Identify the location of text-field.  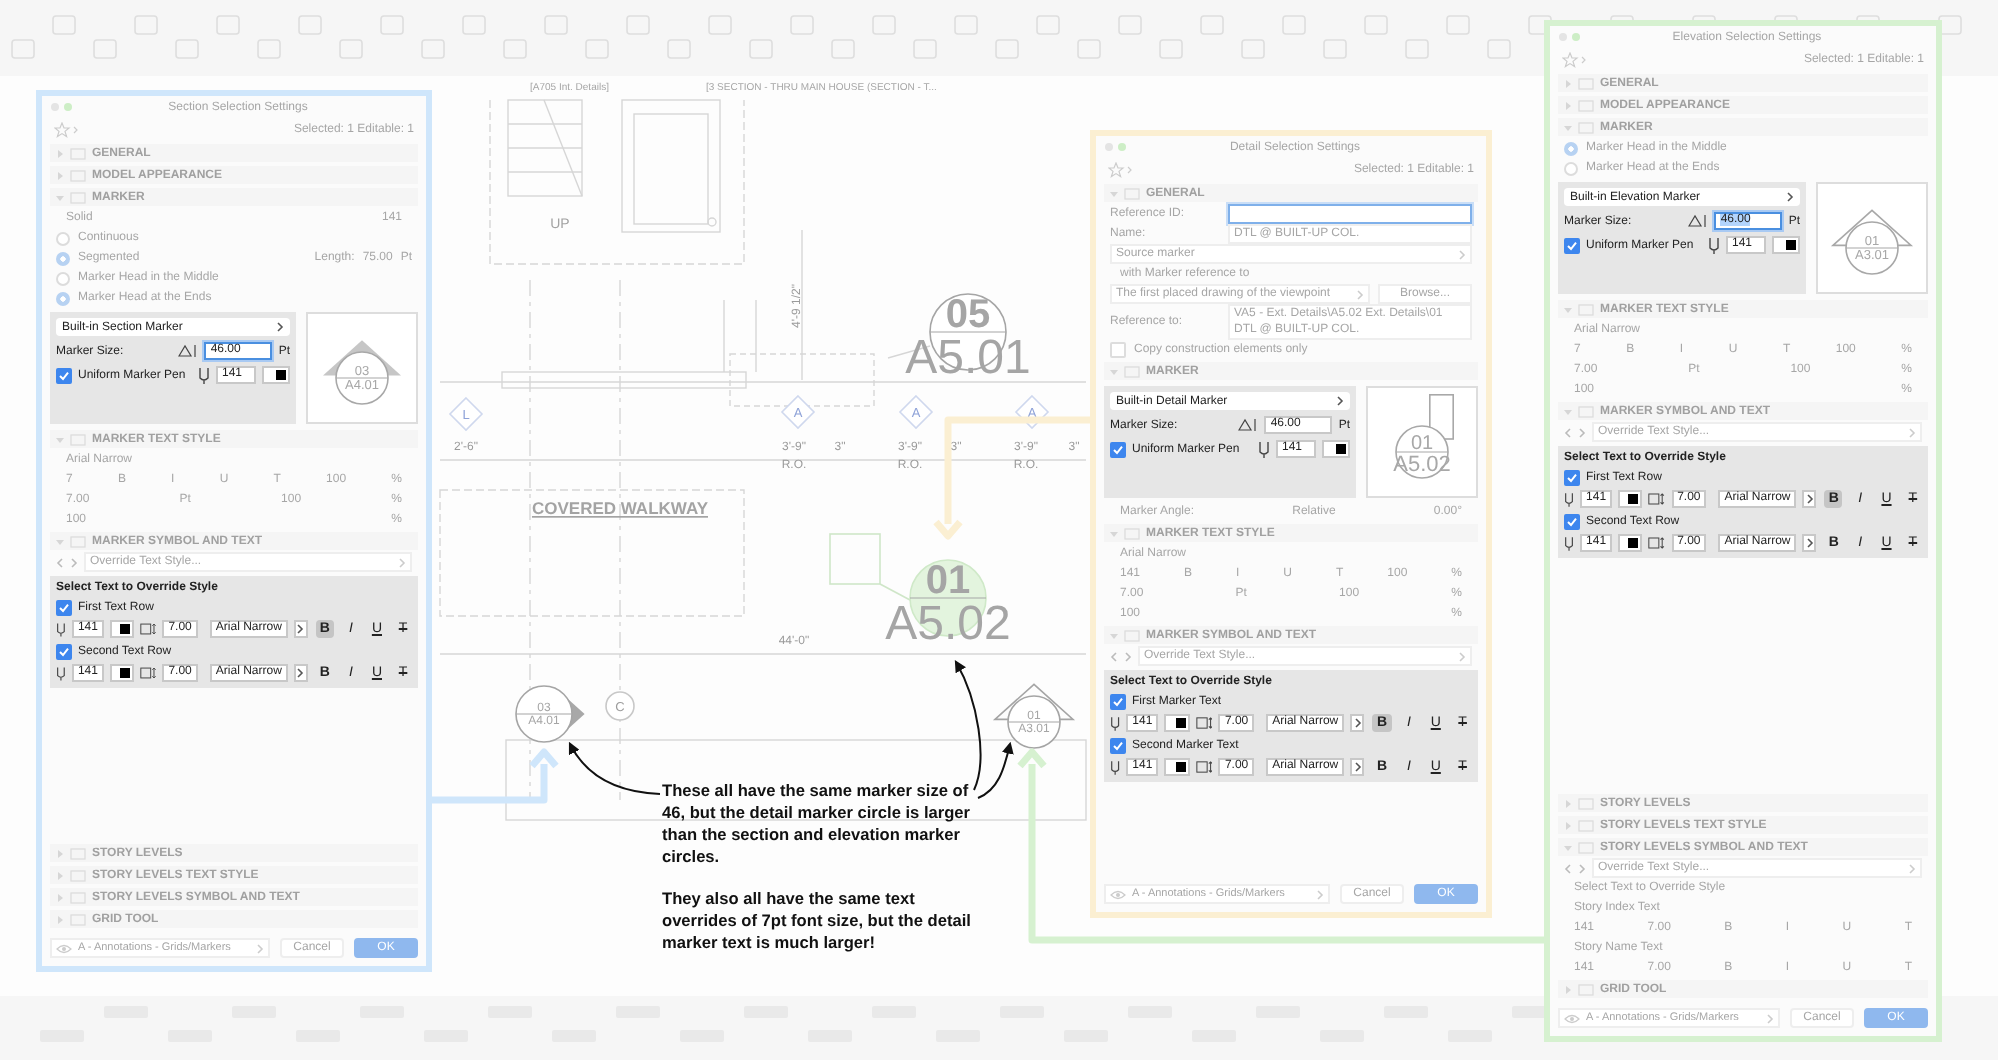
(1350, 214).